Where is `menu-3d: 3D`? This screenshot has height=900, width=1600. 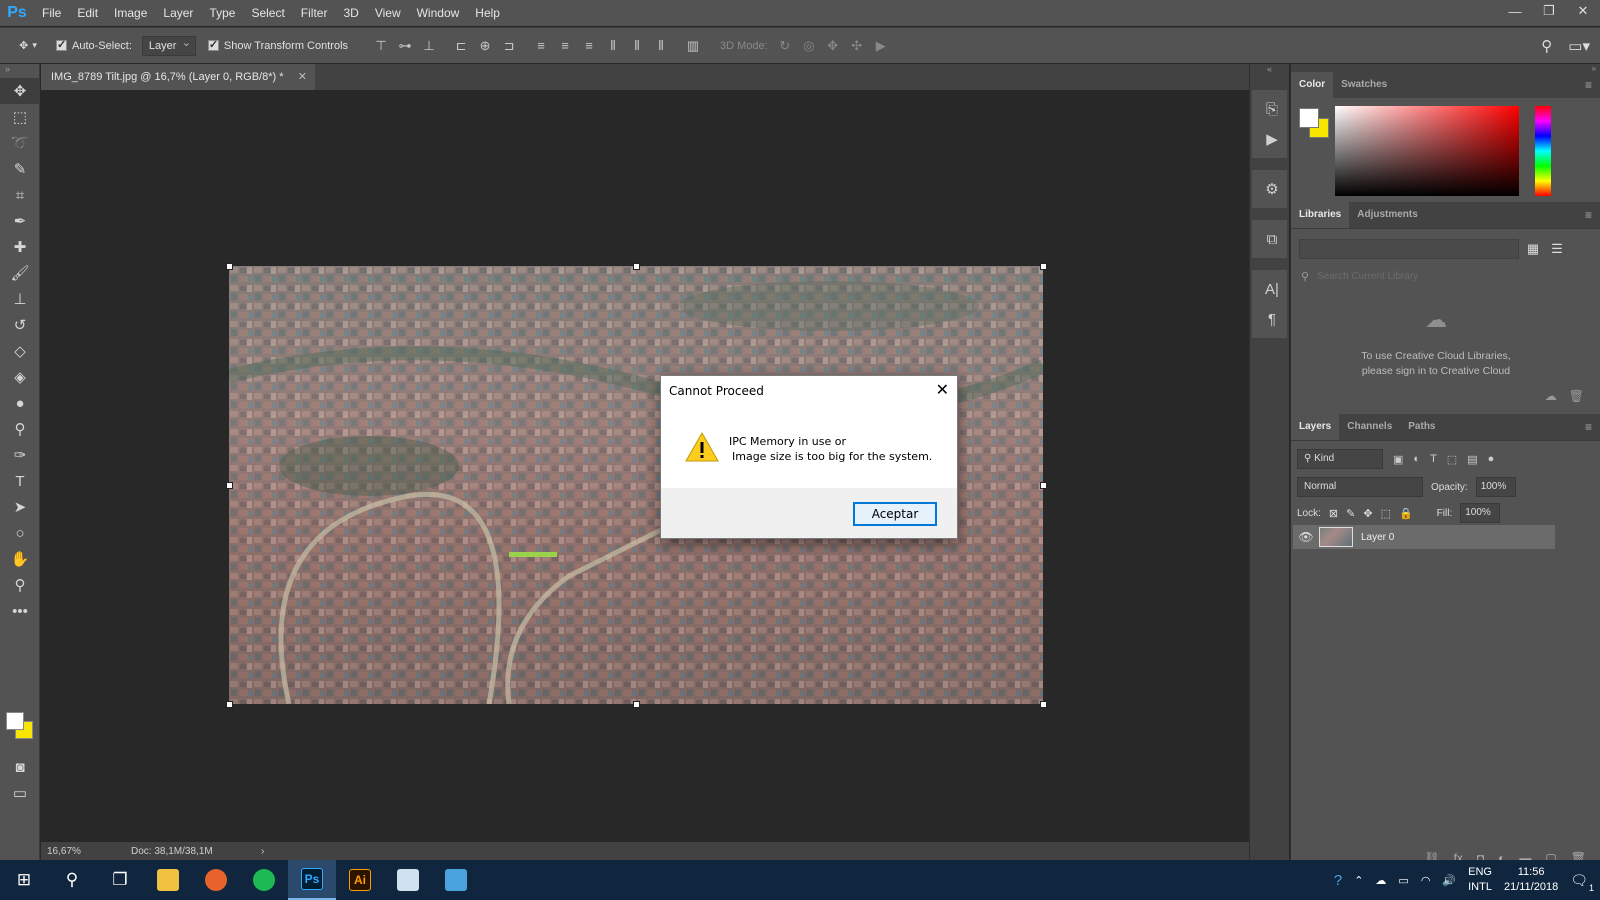
menu-3d: 3D is located at coordinates (350, 13).